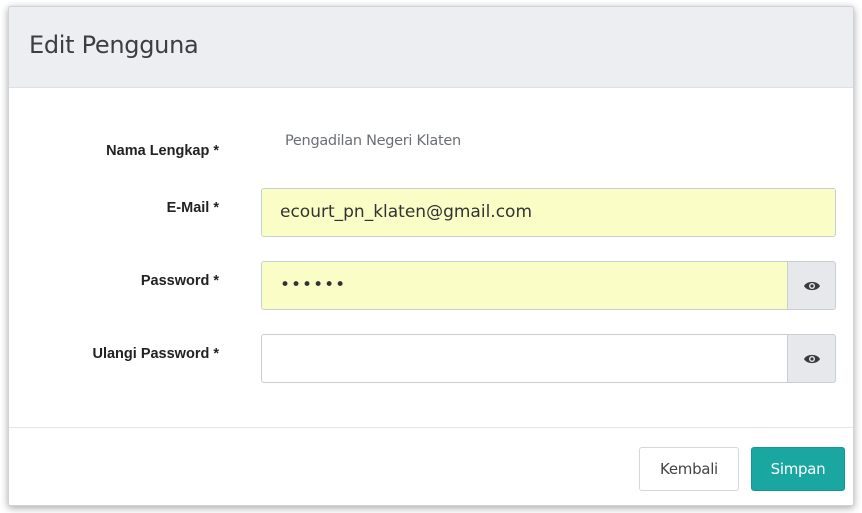 This screenshot has height=513, width=862. What do you see at coordinates (373, 141) in the screenshot?
I see `nama-lengkap-value: Pengadilan Negeri Klaten` at bounding box center [373, 141].